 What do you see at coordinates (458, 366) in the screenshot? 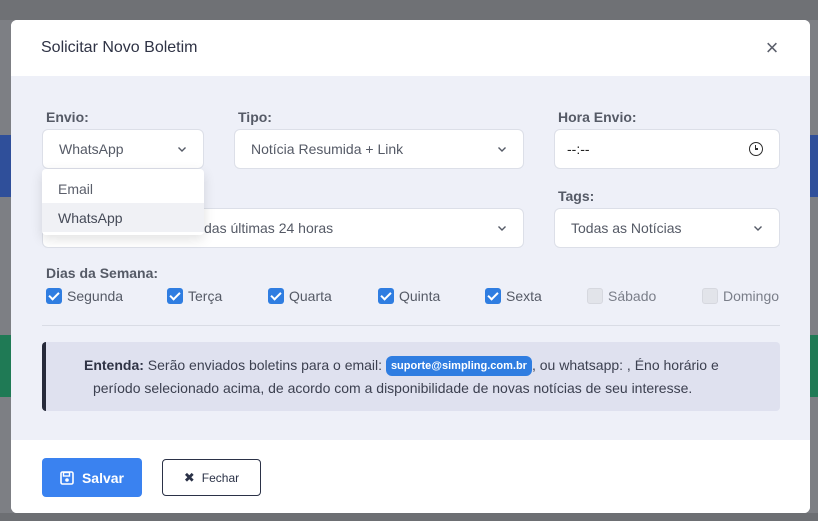
I see `email-badge: suporte@simpling.com.br` at bounding box center [458, 366].